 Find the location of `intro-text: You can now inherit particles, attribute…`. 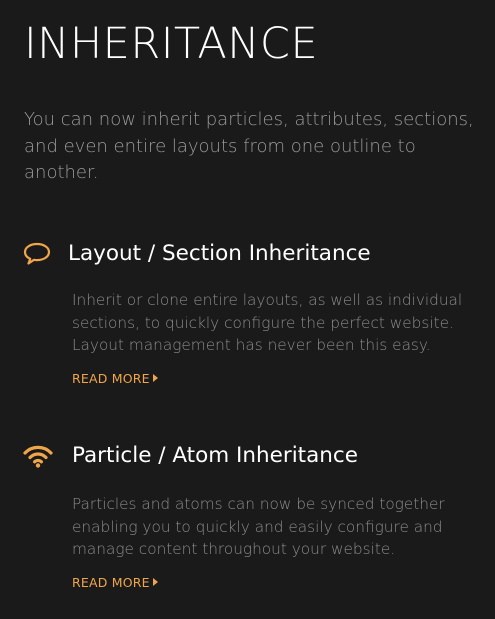

intro-text: You can now inherit particles, attribute… is located at coordinates (249, 146).